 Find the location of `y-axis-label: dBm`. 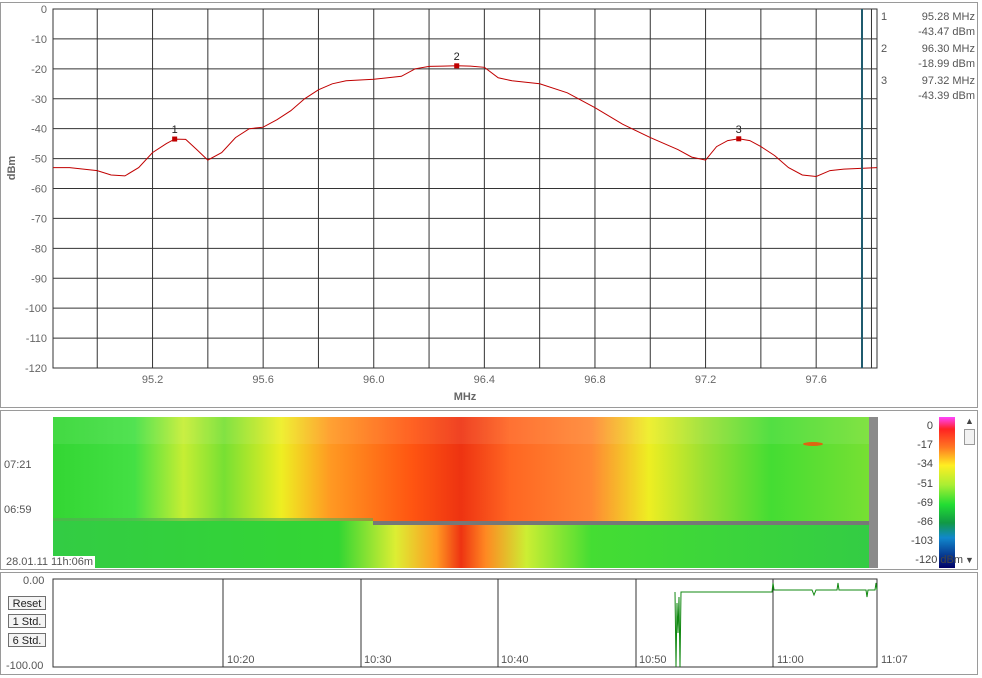

y-axis-label: dBm is located at coordinates (12, 168).